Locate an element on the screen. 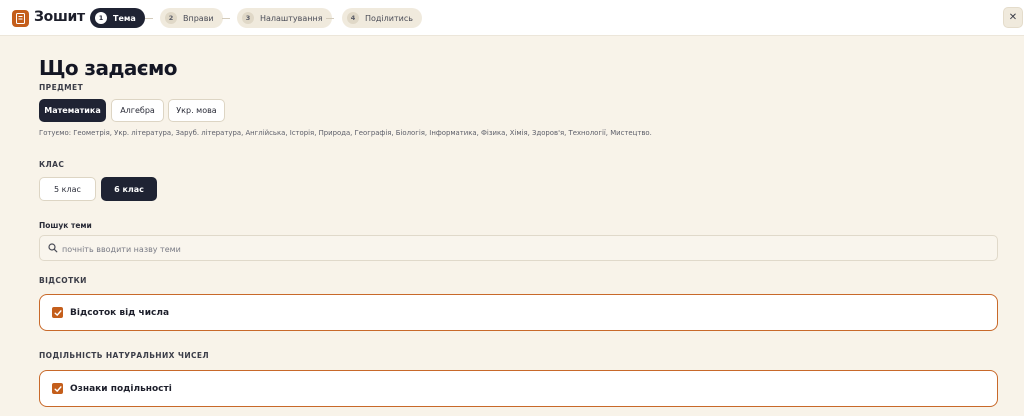 The image size is (1024, 416). step-label: Тема is located at coordinates (124, 18).